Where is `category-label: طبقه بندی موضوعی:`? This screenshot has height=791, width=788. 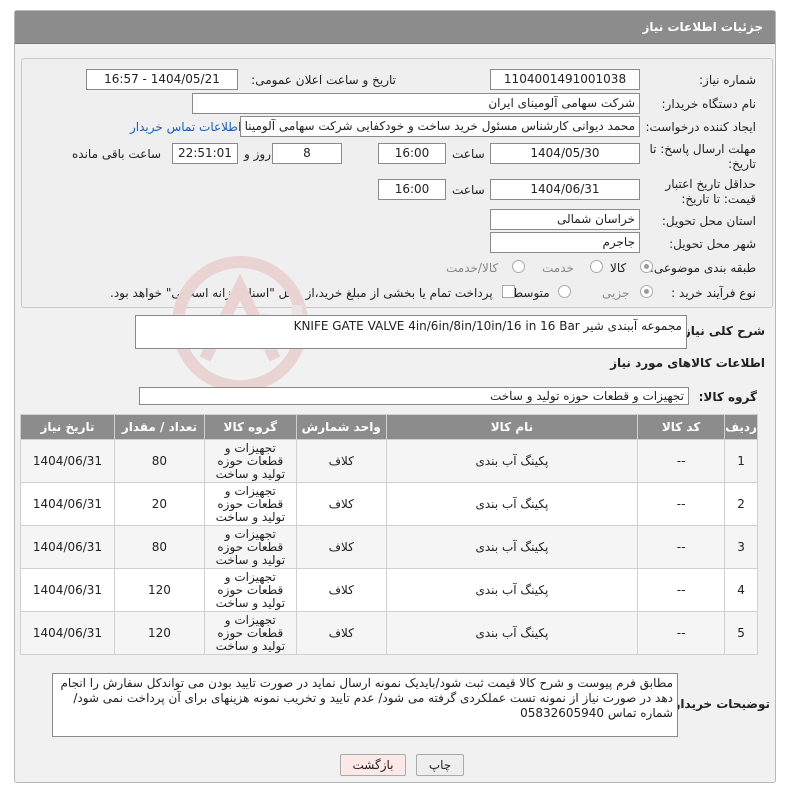
category-label: طبقه بندی موضوعی: is located at coordinates (702, 268).